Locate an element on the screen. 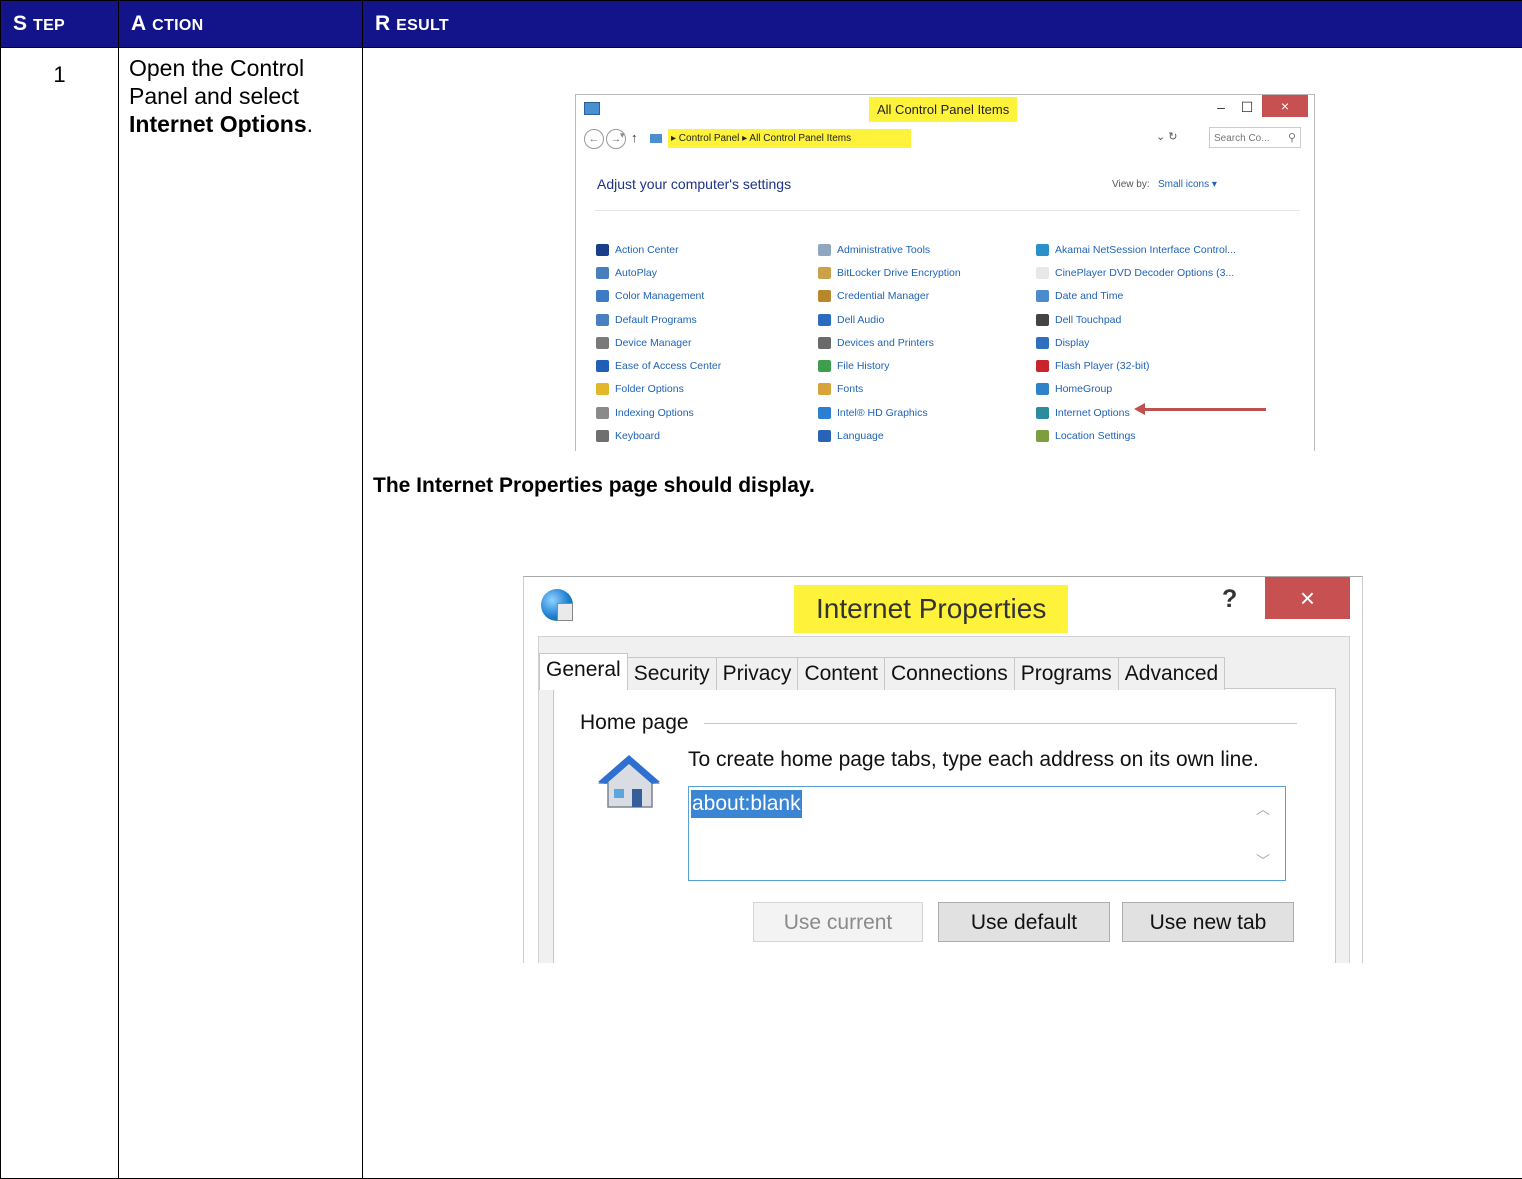 Image resolution: width=1522 pixels, height=1179 pixels. minimize-button: – is located at coordinates (1221, 107).